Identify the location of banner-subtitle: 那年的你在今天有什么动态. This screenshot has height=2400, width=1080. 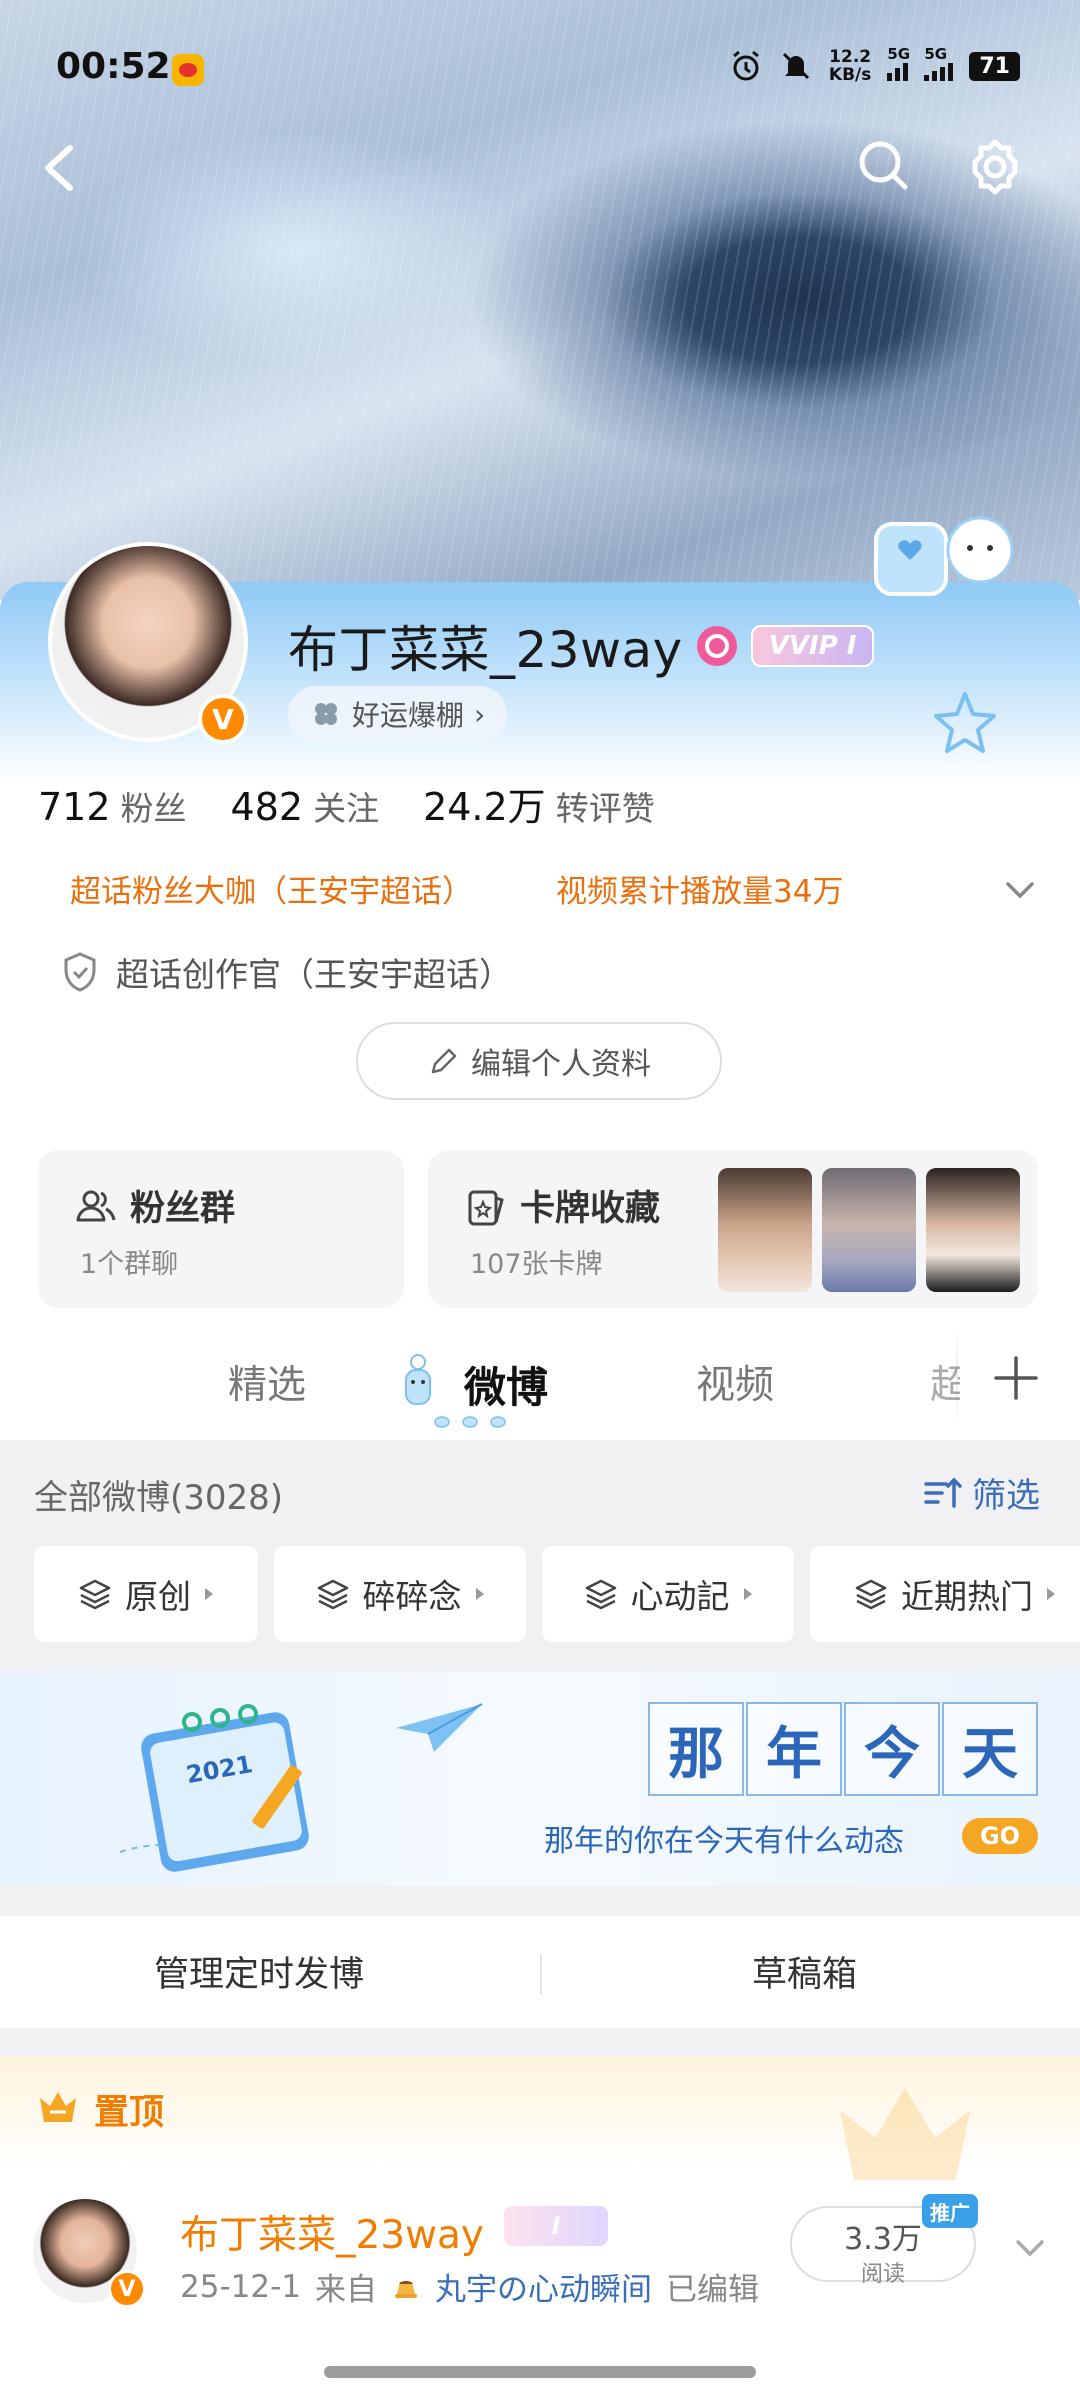
(724, 1841).